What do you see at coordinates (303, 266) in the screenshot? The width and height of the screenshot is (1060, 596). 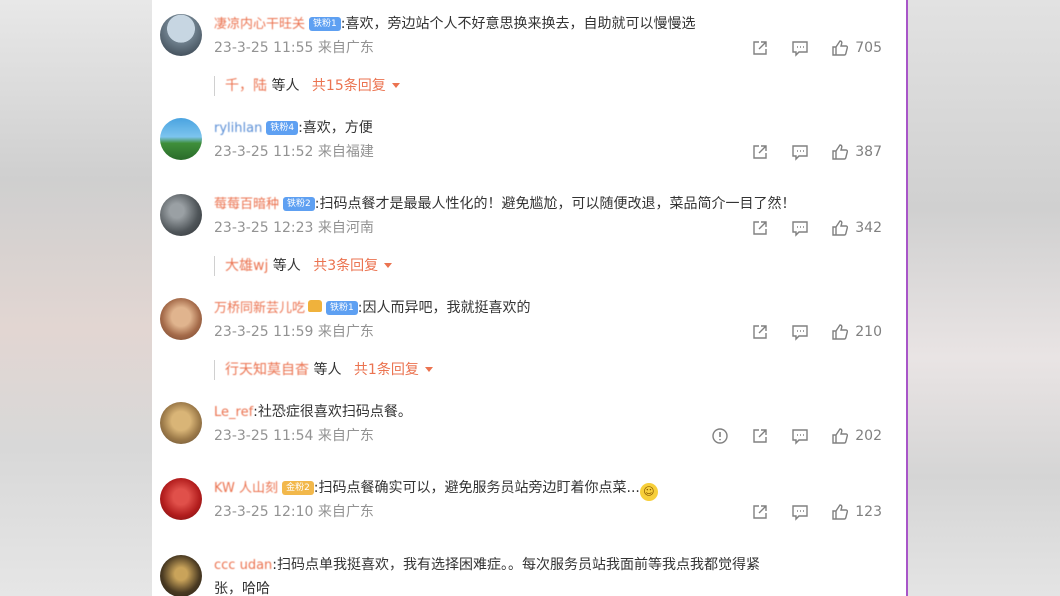 I see `reply-summary: 大雄wj 等人 共3条回复` at bounding box center [303, 266].